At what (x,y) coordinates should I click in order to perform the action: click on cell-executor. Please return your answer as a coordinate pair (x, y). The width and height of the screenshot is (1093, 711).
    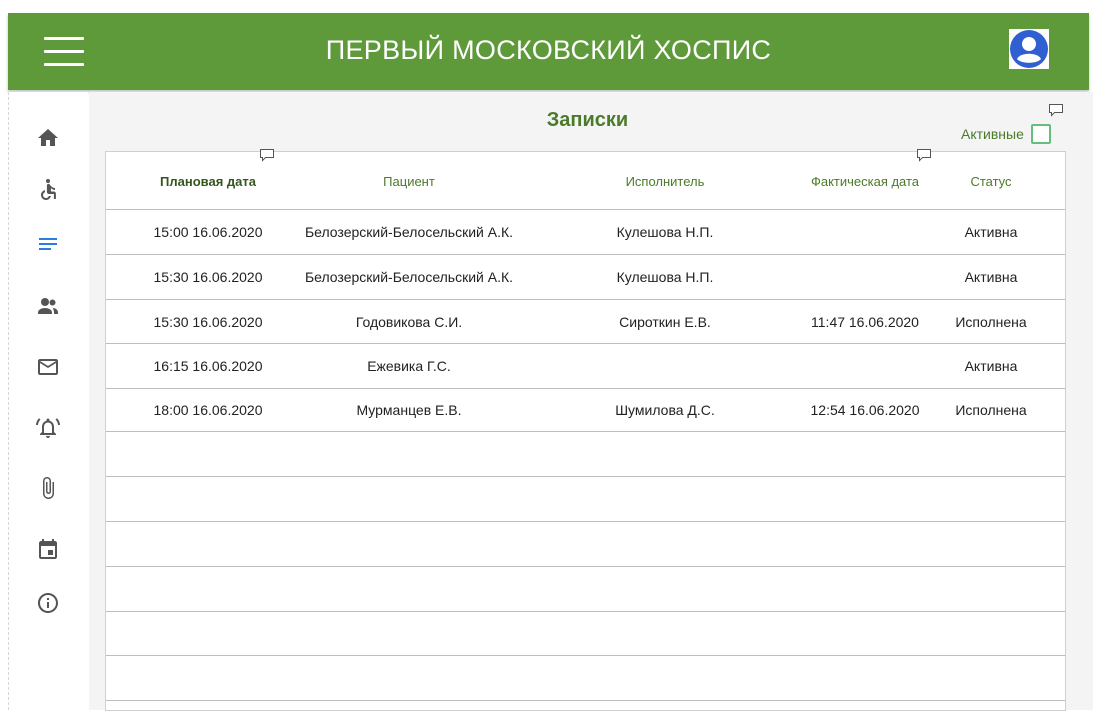
    Looking at the image, I should click on (665, 366).